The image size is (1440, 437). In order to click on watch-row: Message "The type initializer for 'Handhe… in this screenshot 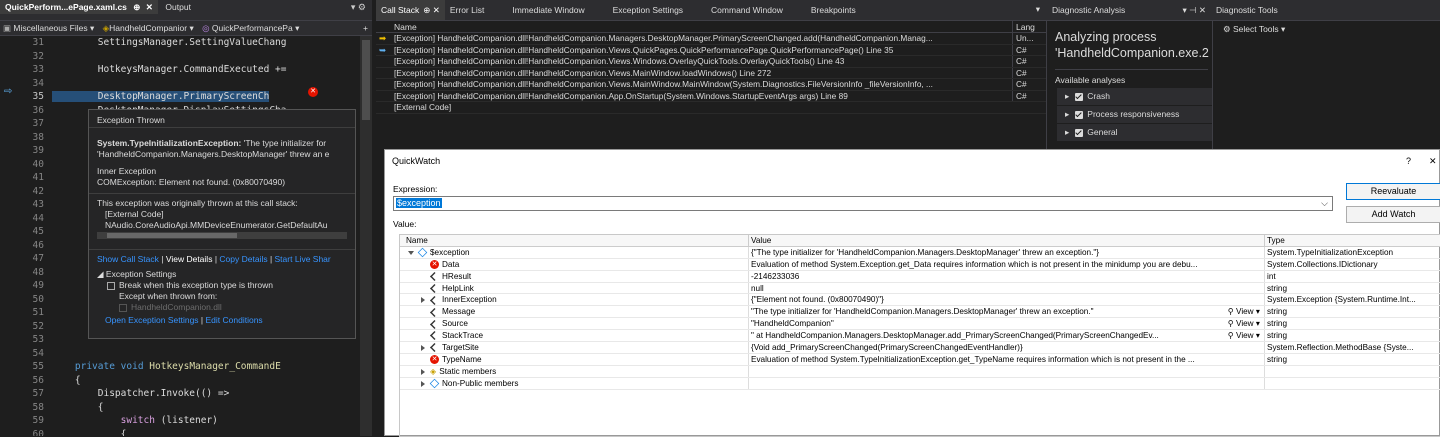, I will do `click(920, 312)`.